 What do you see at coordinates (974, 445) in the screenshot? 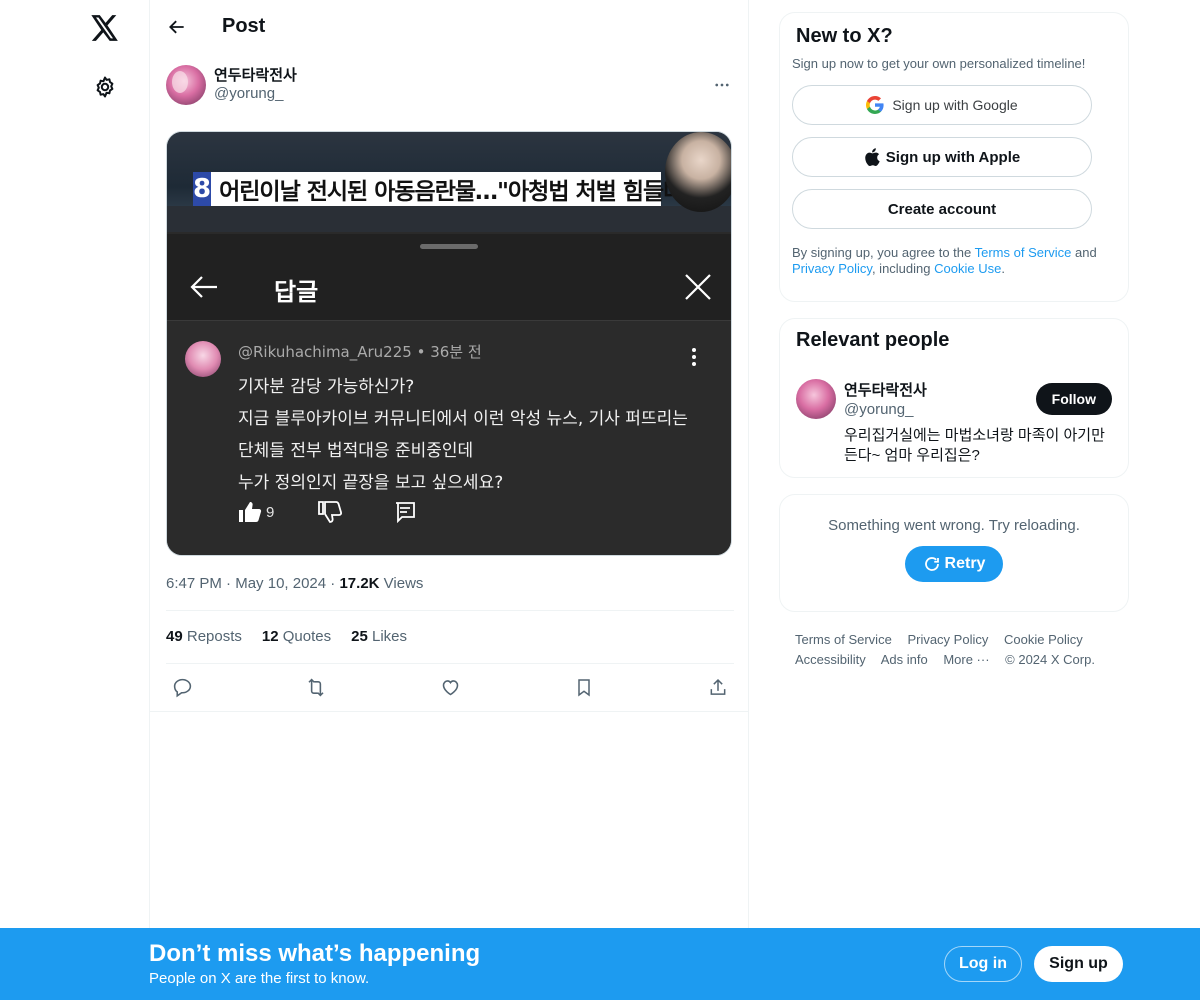
I see `person-bio: 우리집거실에는 마법소녀랑 마족이 아기만든다~ 엄마 우리집은?` at bounding box center [974, 445].